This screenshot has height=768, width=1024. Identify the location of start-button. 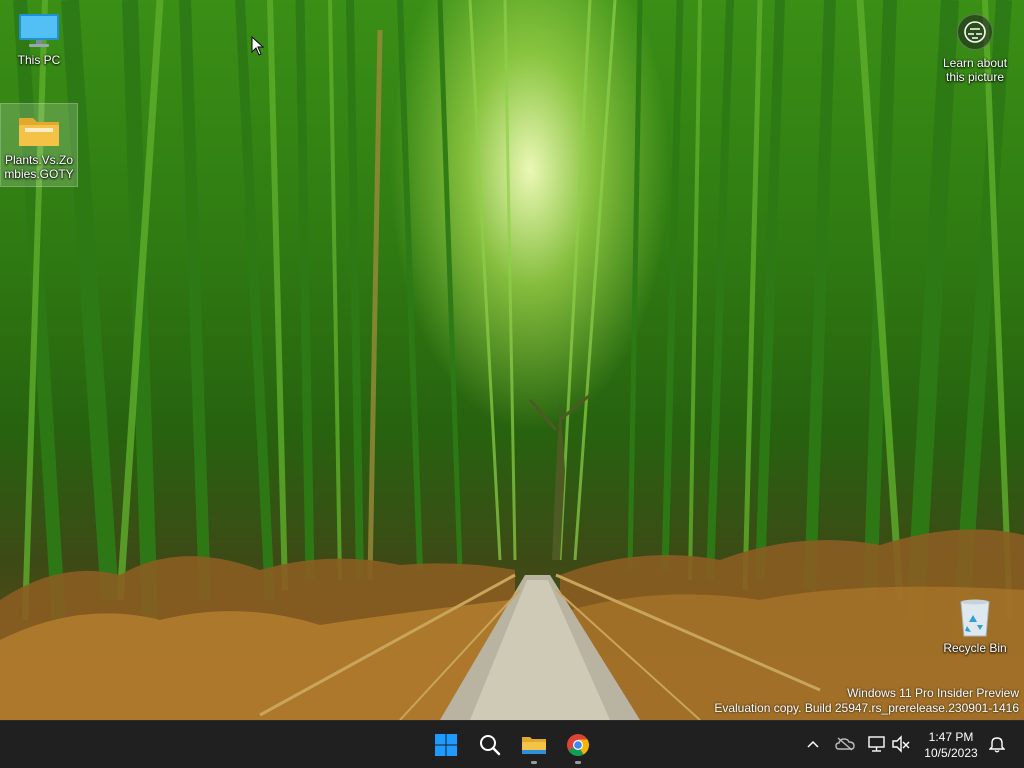
(446, 745).